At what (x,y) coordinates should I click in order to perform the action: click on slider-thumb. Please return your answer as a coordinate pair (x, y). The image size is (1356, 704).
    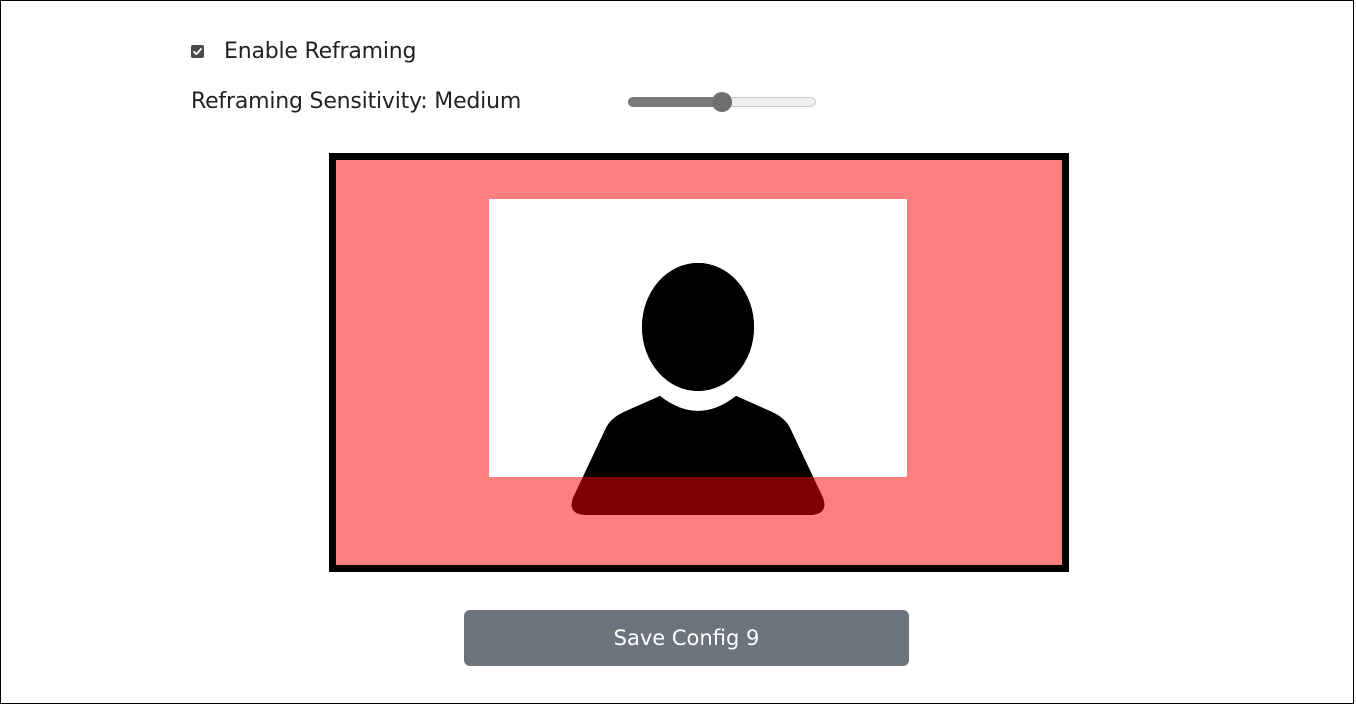
    Looking at the image, I should click on (722, 102).